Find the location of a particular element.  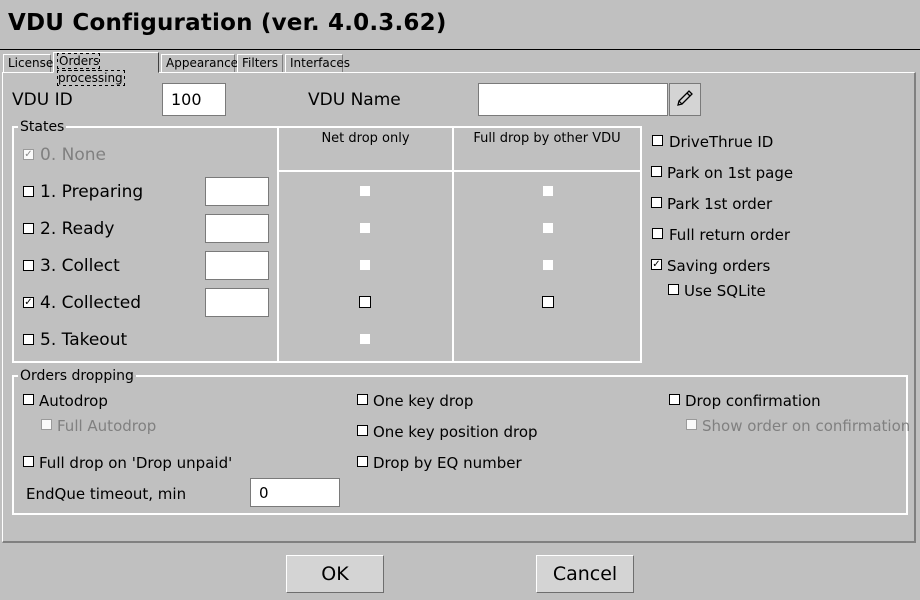

drop-confirmation-label: Drop confirmation is located at coordinates (753, 401).